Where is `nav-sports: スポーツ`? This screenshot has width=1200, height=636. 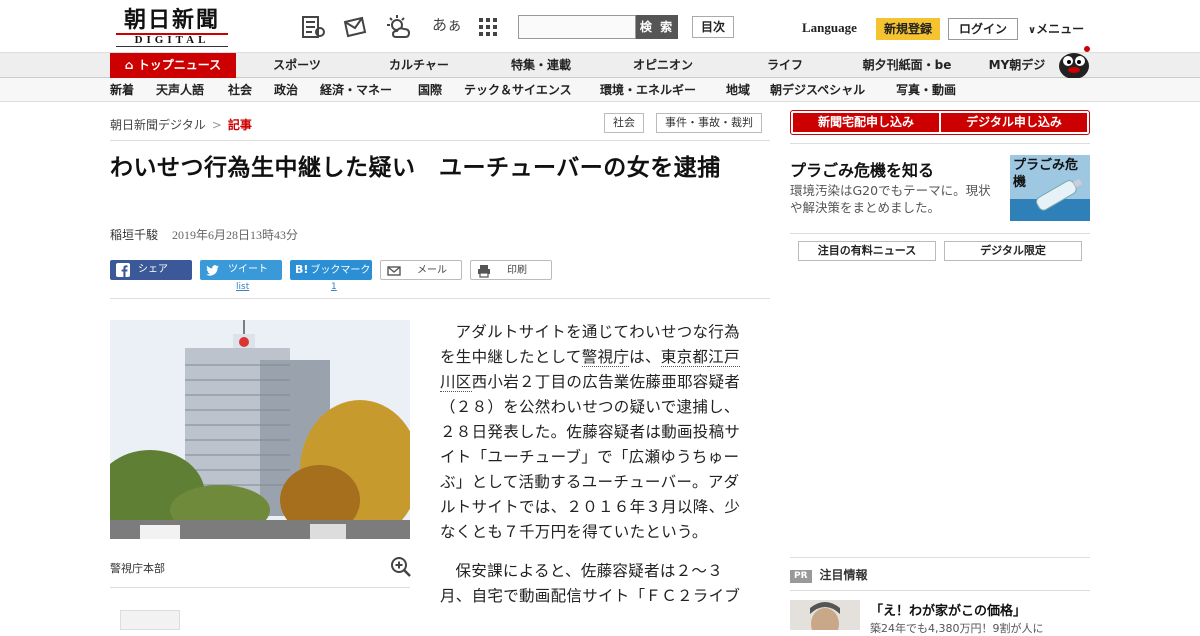
nav-sports: スポーツ is located at coordinates (297, 65).